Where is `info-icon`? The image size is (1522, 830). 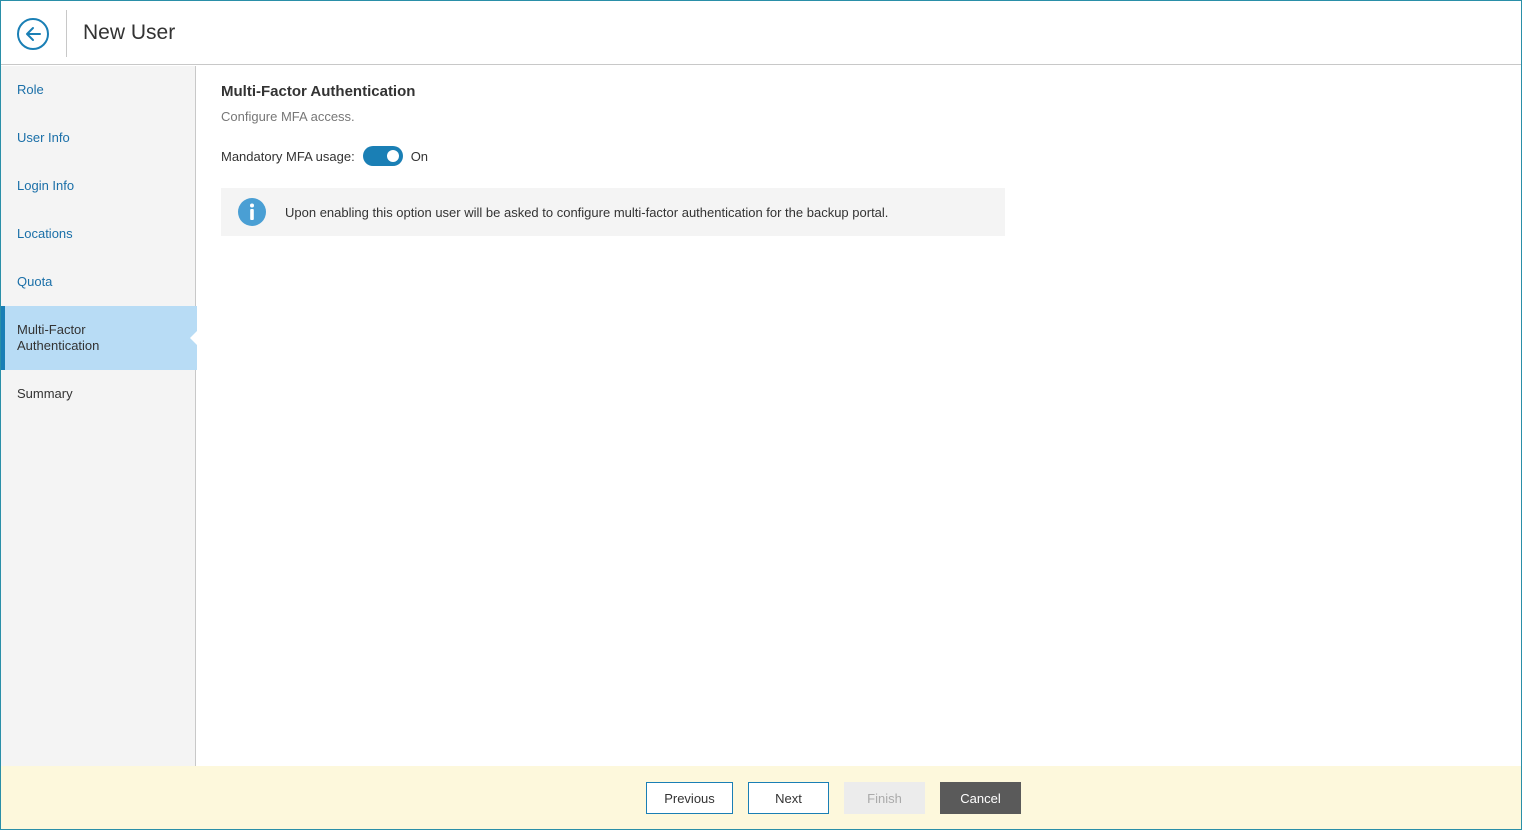 info-icon is located at coordinates (252, 212).